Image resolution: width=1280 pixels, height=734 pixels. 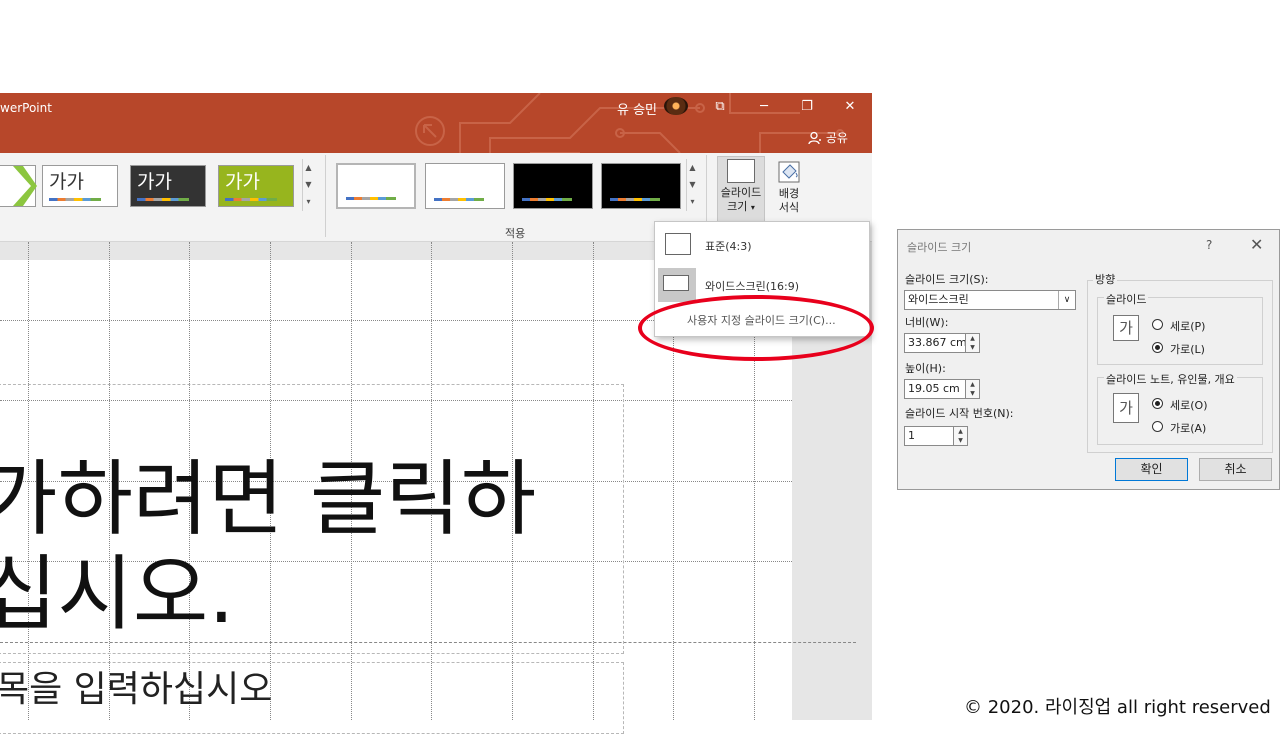 What do you see at coordinates (764, 107) in the screenshot?
I see `minimize-button: ─` at bounding box center [764, 107].